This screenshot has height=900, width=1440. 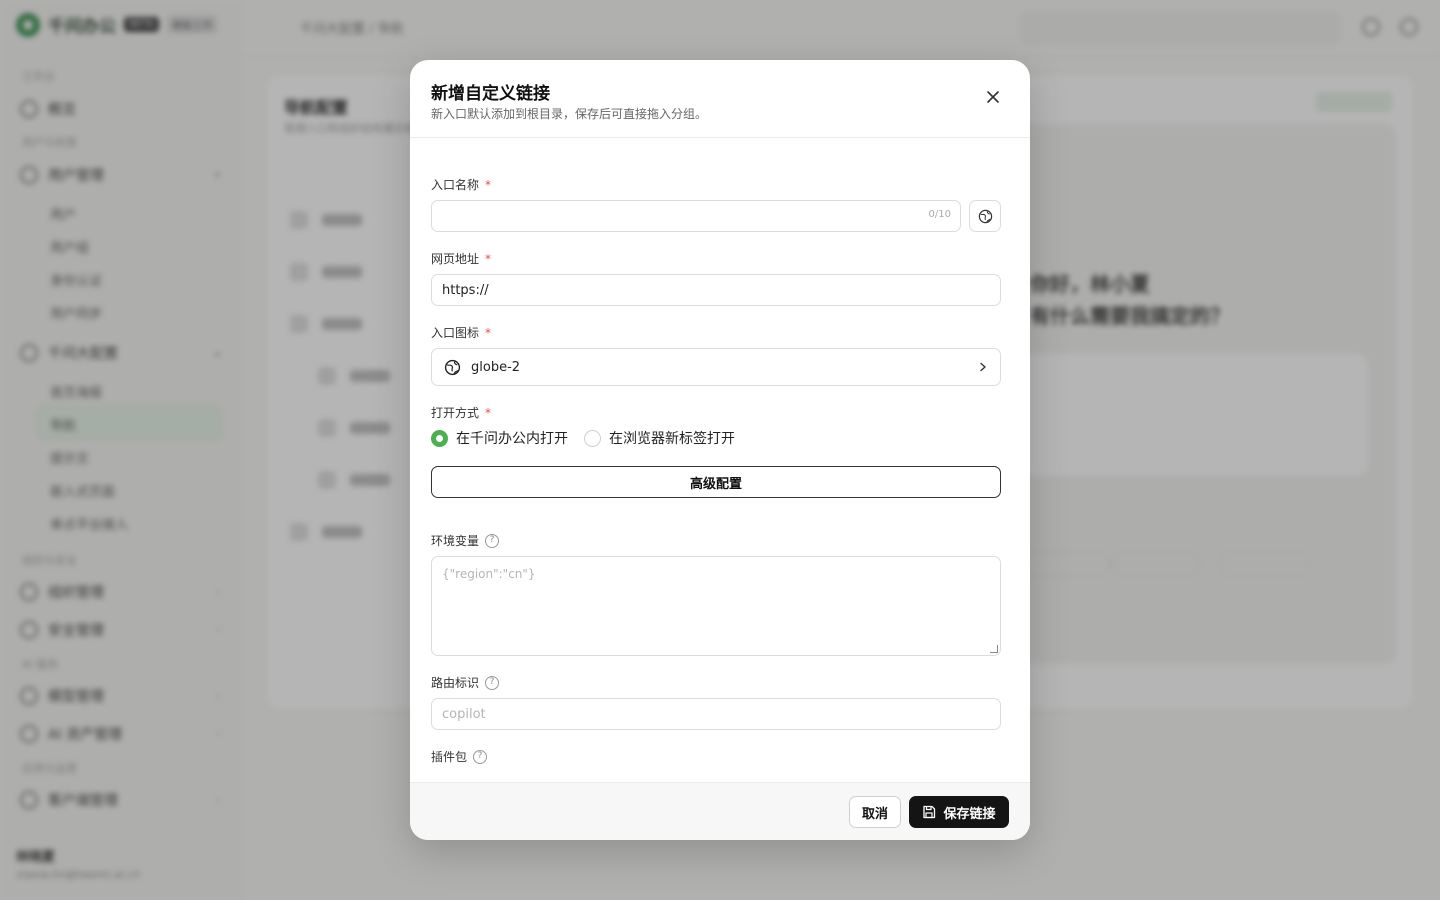 I want to click on dialog-subtitle: 新入口默认添加到根目录，保存后可直接拖入分组。, so click(x=569, y=114).